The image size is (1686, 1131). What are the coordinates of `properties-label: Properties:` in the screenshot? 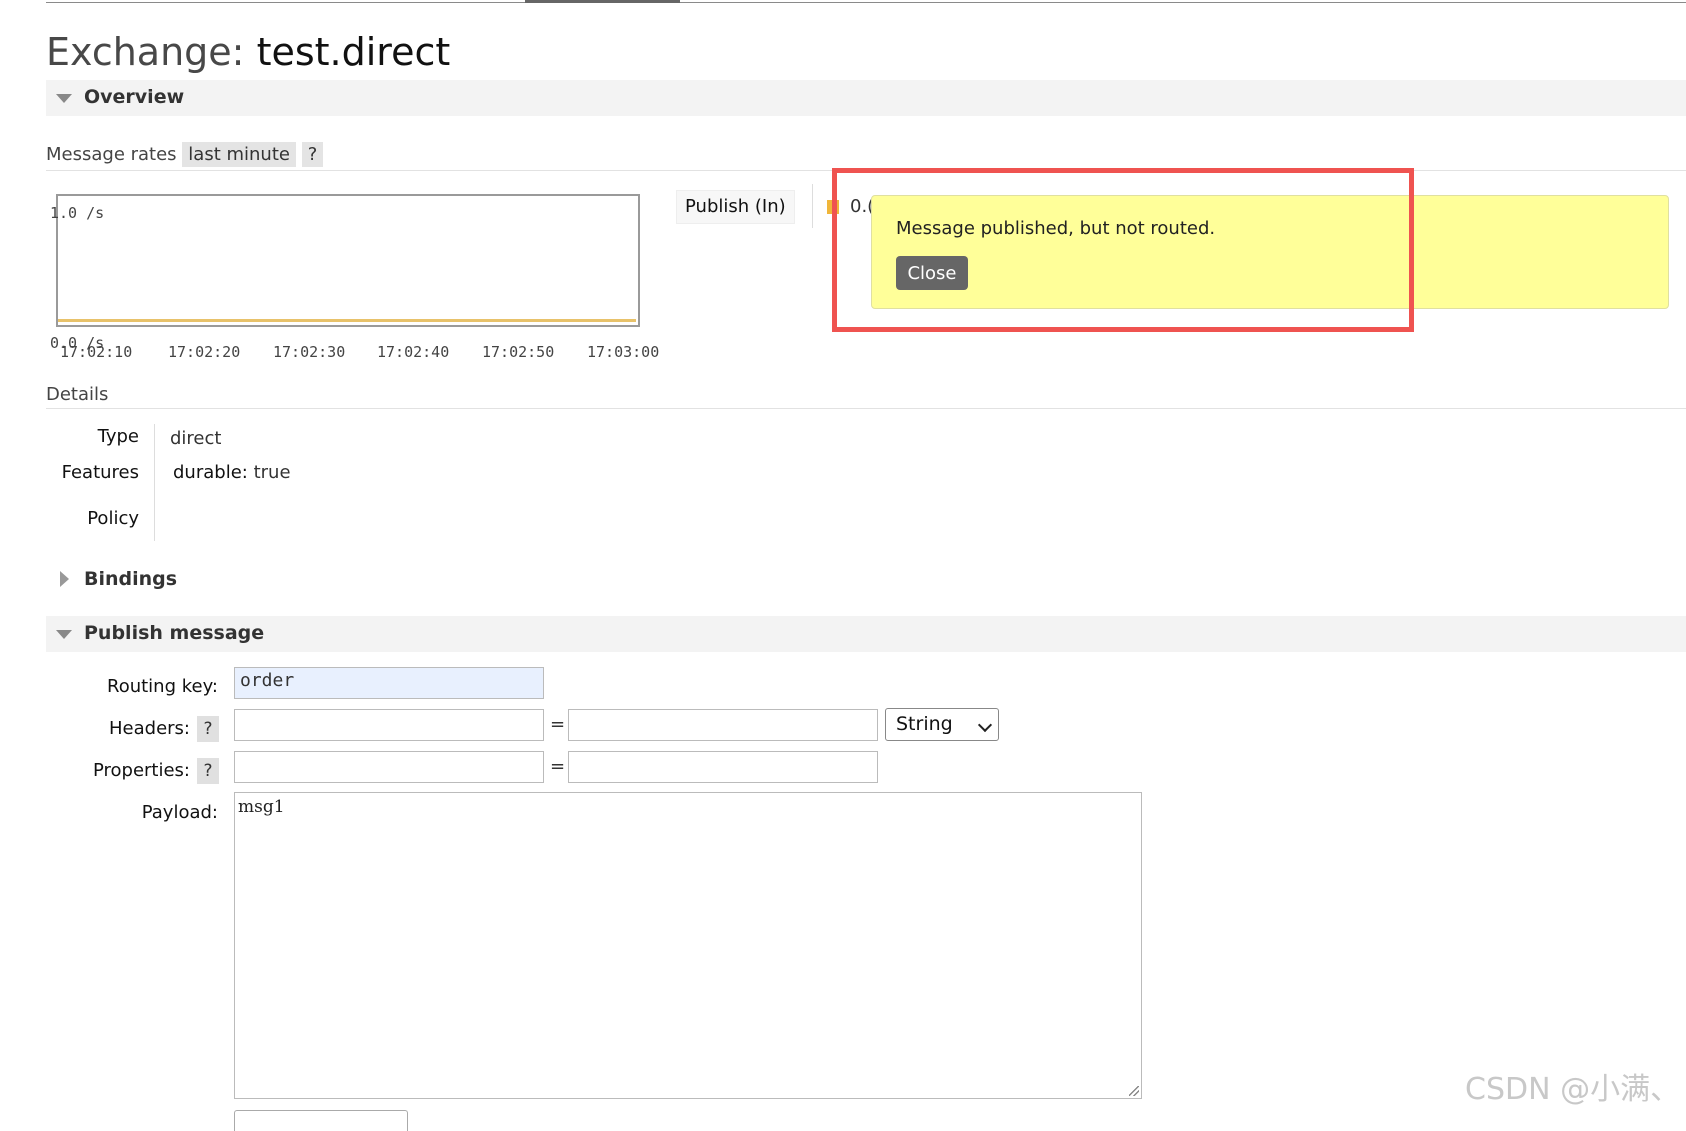 It's located at (141, 770).